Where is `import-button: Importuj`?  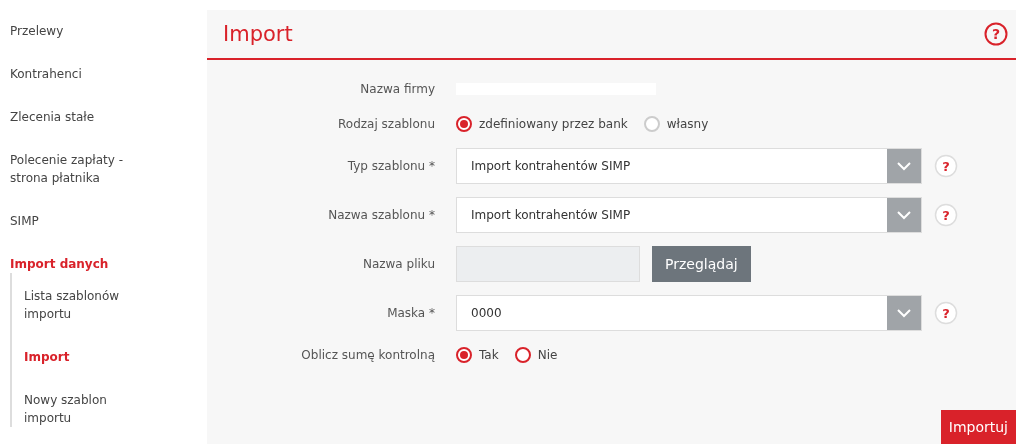
import-button: Importuj is located at coordinates (978, 427).